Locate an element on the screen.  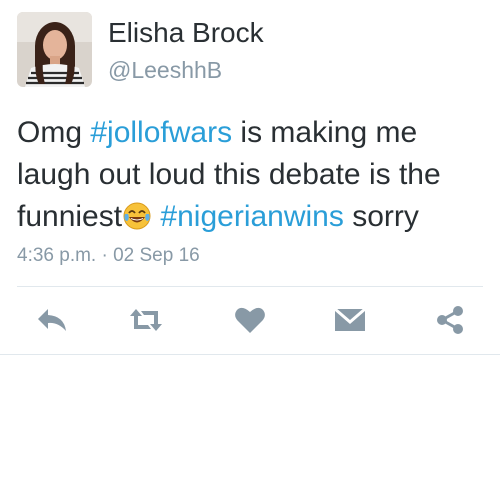
retweet-icon is located at coordinates (146, 320).